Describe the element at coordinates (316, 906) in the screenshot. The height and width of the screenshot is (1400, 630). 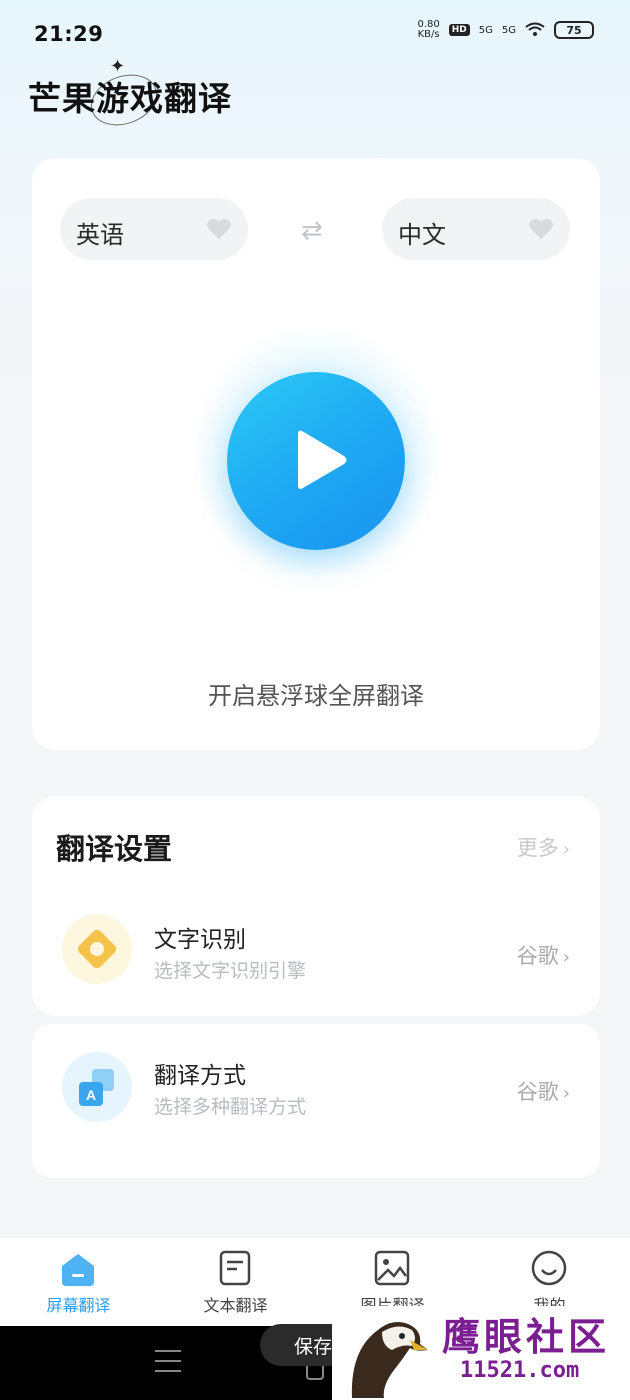
I see `translate-settings-card: 翻译设置 更多 › 文字识别 选择文字识别引擎 谷歌 ›` at that location.